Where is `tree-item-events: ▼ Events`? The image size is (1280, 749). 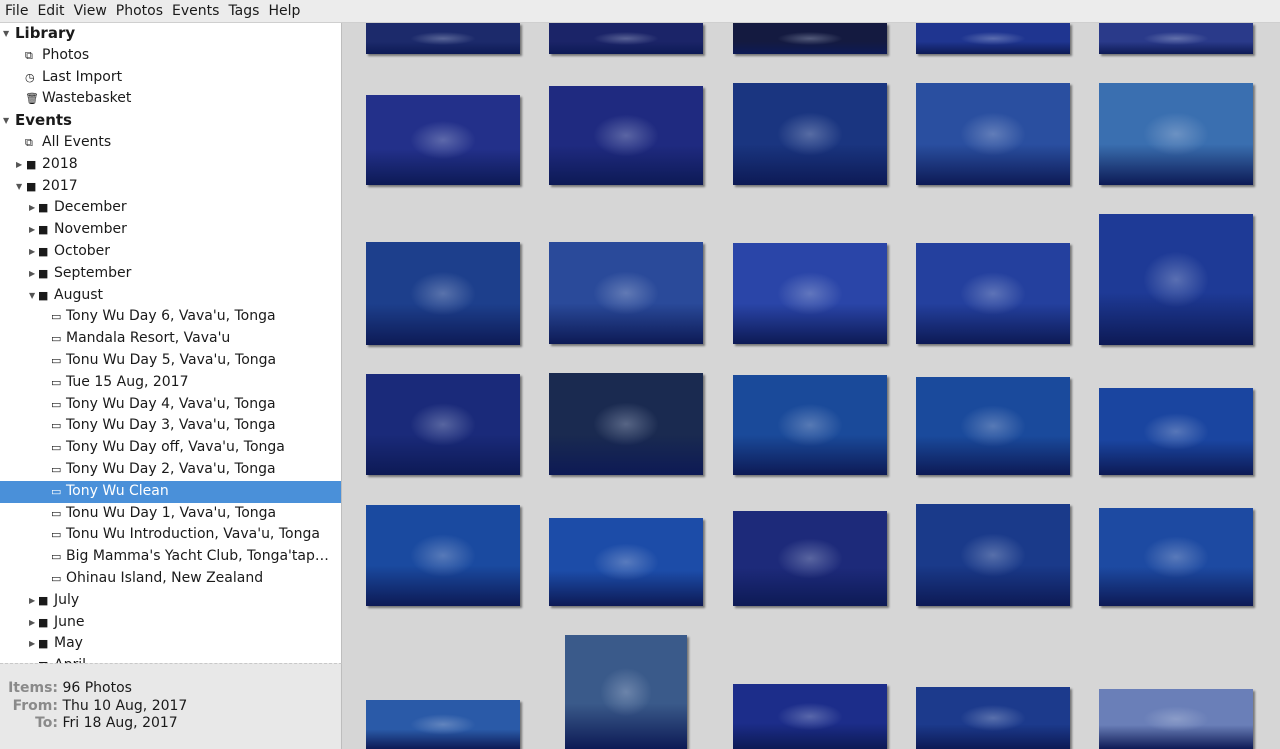 tree-item-events: ▼ Events is located at coordinates (170, 121).